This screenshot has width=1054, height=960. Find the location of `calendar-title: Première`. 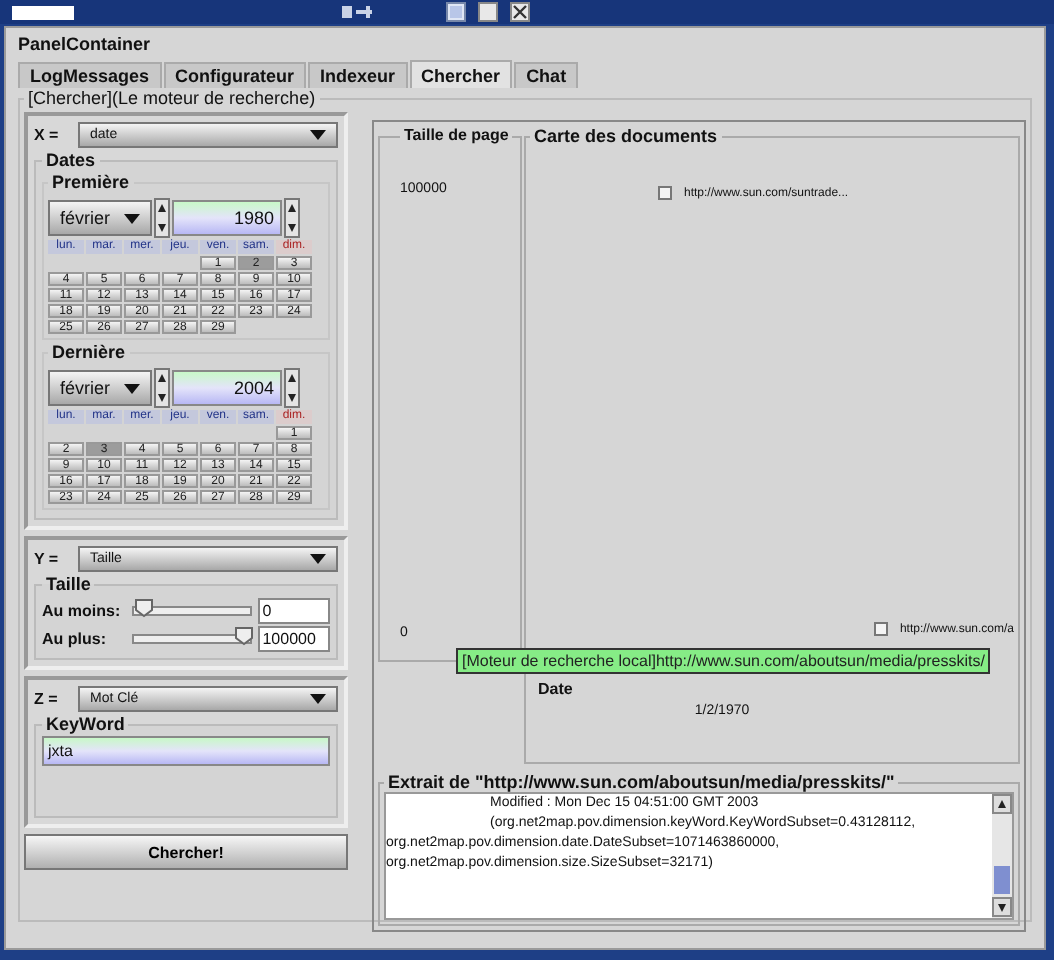

calendar-title: Première is located at coordinates (91, 182).